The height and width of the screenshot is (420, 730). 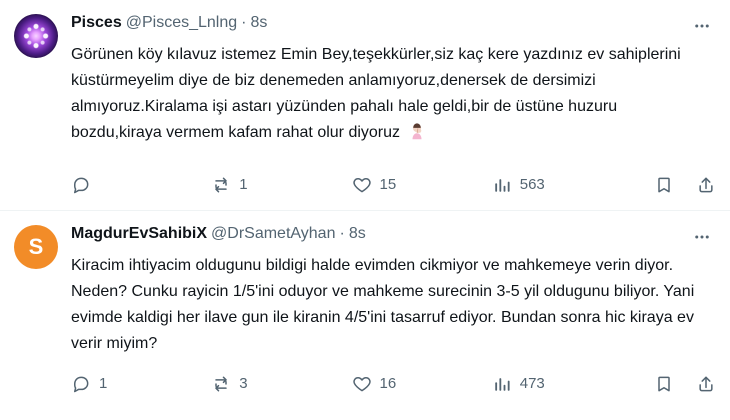 What do you see at coordinates (243, 383) in the screenshot?
I see `retweet-count: 3` at bounding box center [243, 383].